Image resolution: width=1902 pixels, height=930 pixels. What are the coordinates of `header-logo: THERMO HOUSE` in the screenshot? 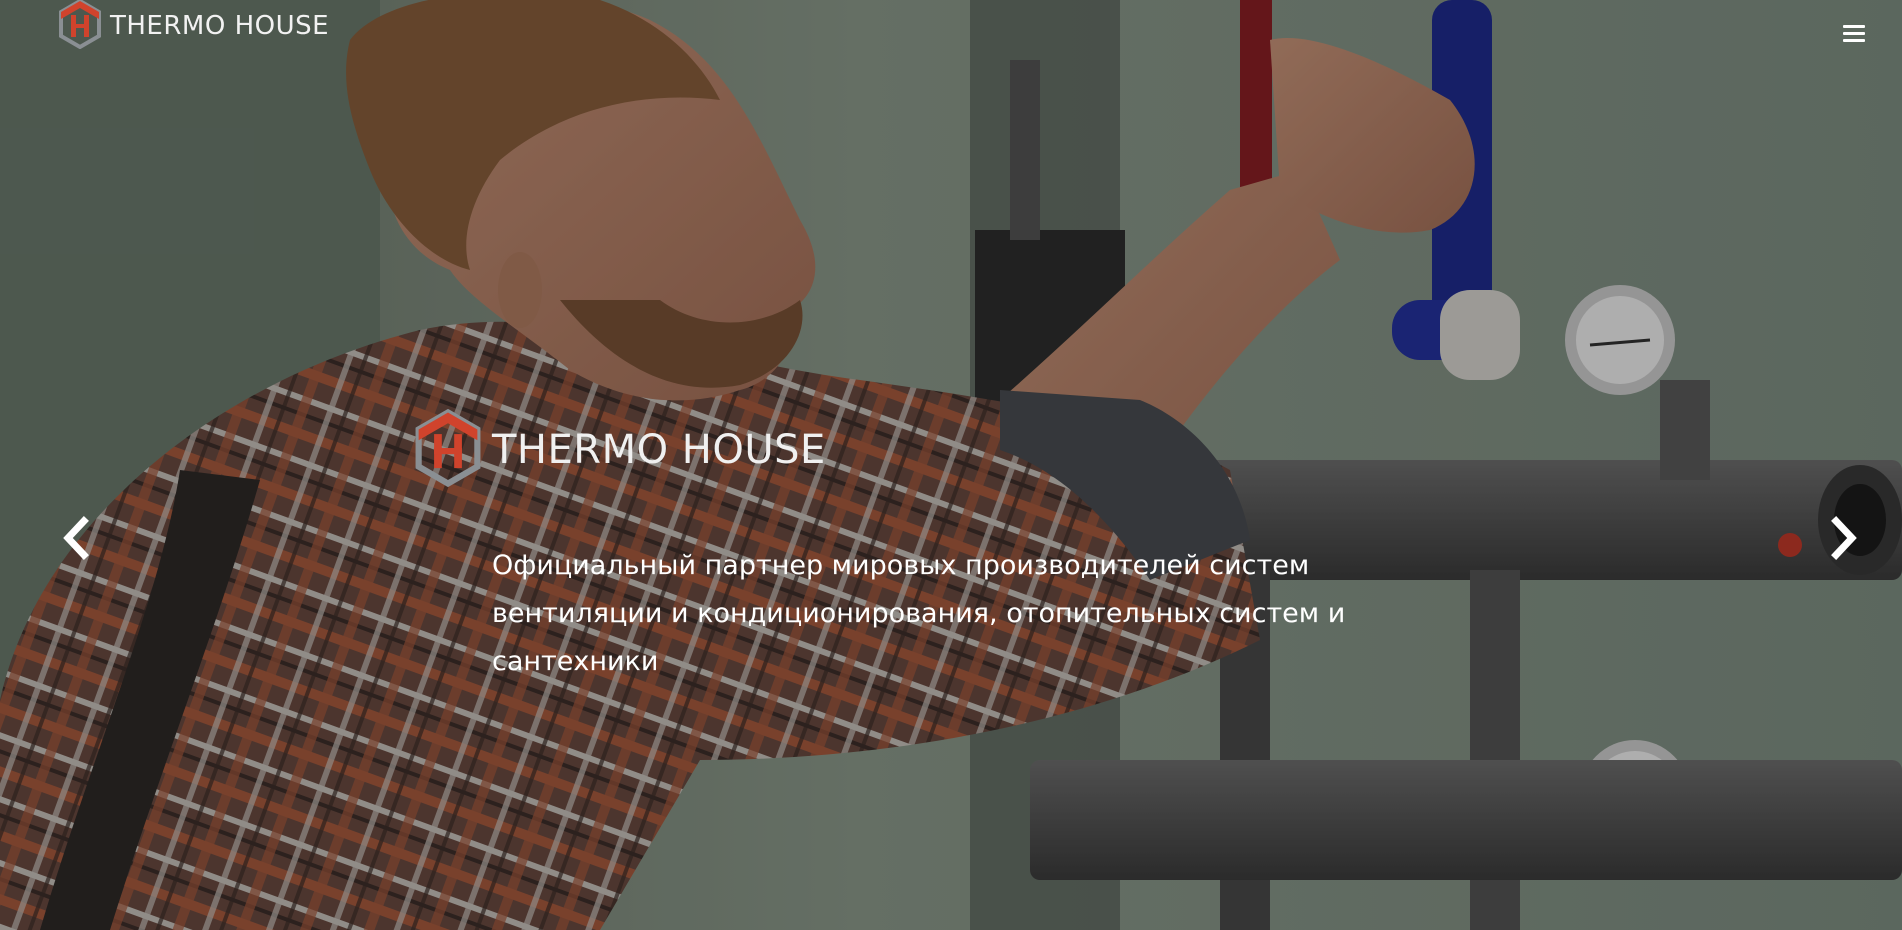 It's located at (193, 26).